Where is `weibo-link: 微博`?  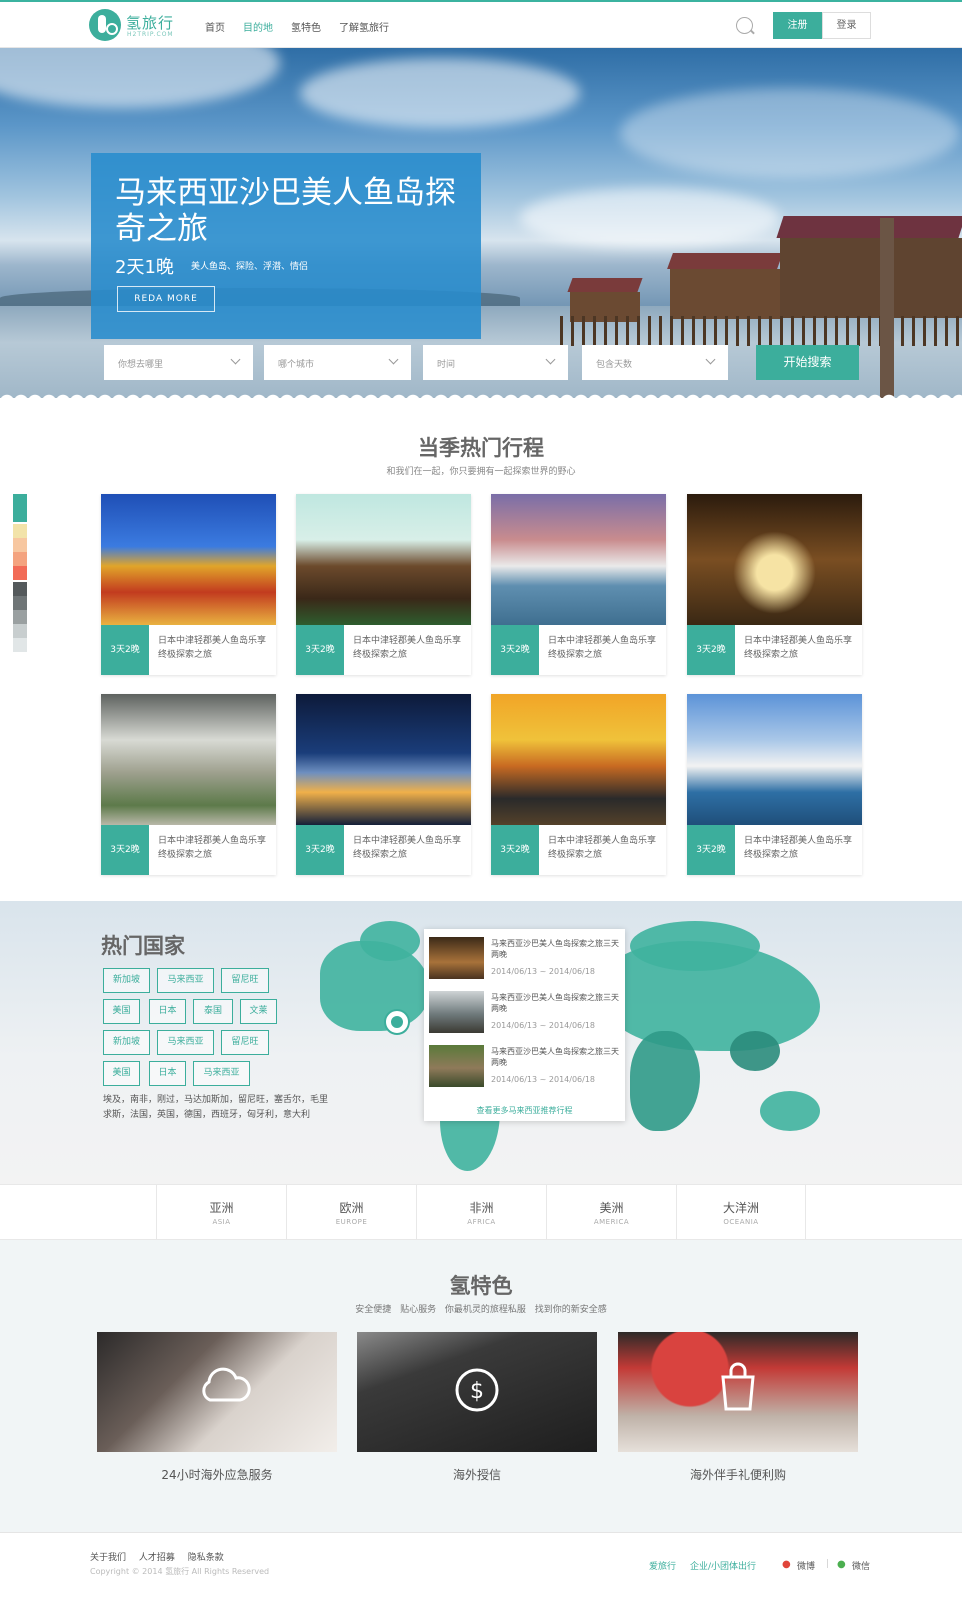
weibo-link: 微博 is located at coordinates (806, 1565).